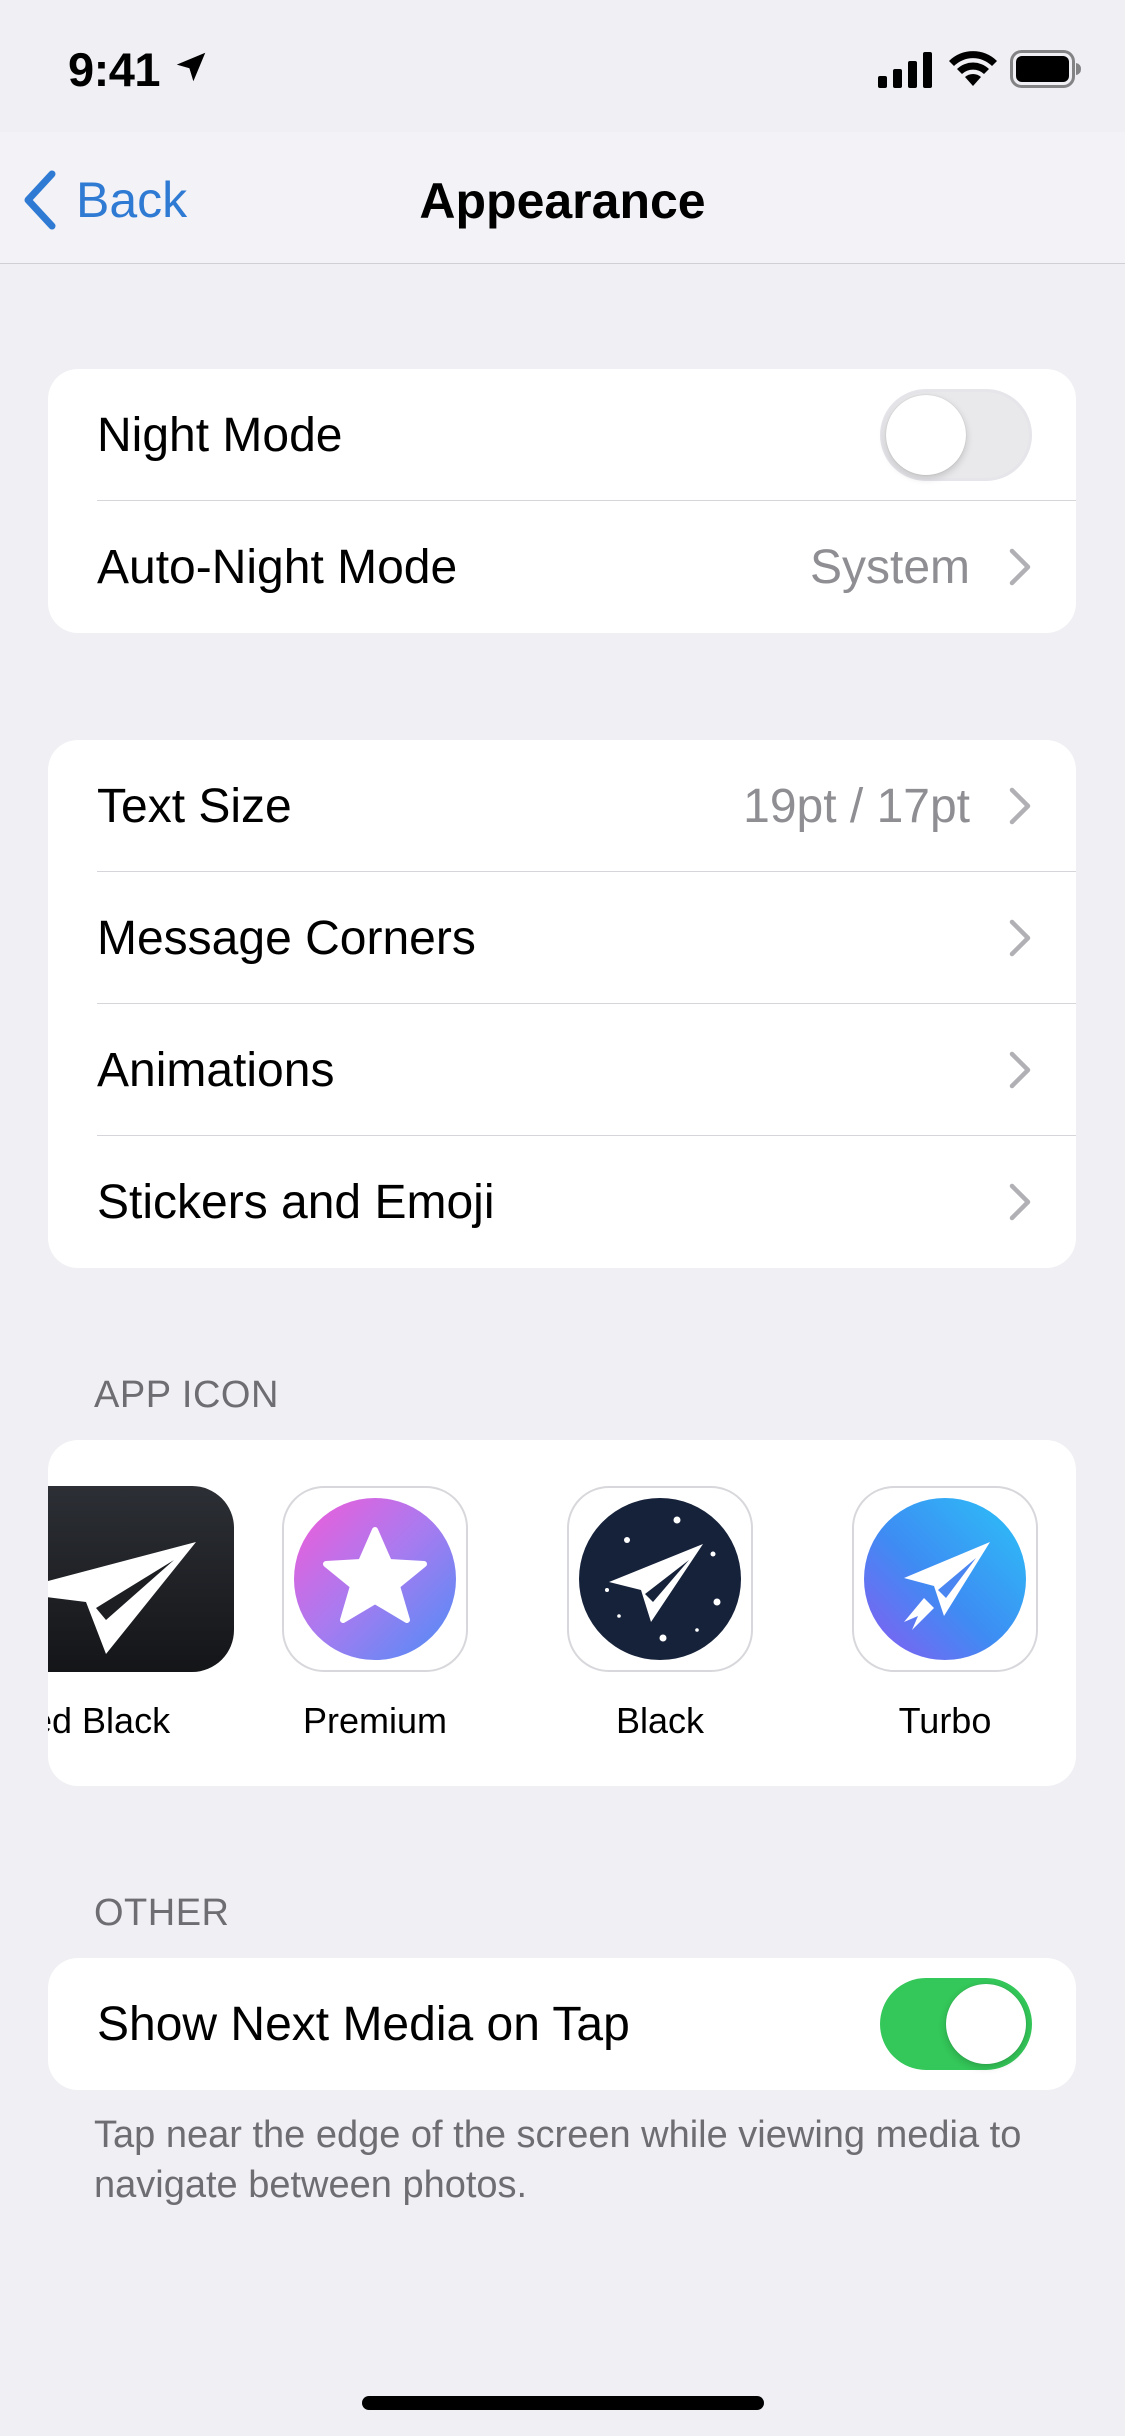  Describe the element at coordinates (973, 68) in the screenshot. I see `wifi-icon` at that location.